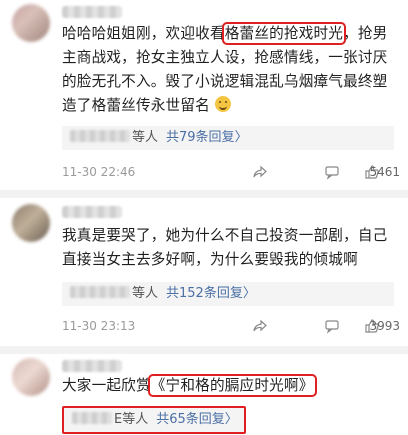 This screenshot has width=408, height=435. I want to click on highlighted-phrase: 格蕾丝的抢戏时光, so click(284, 33).